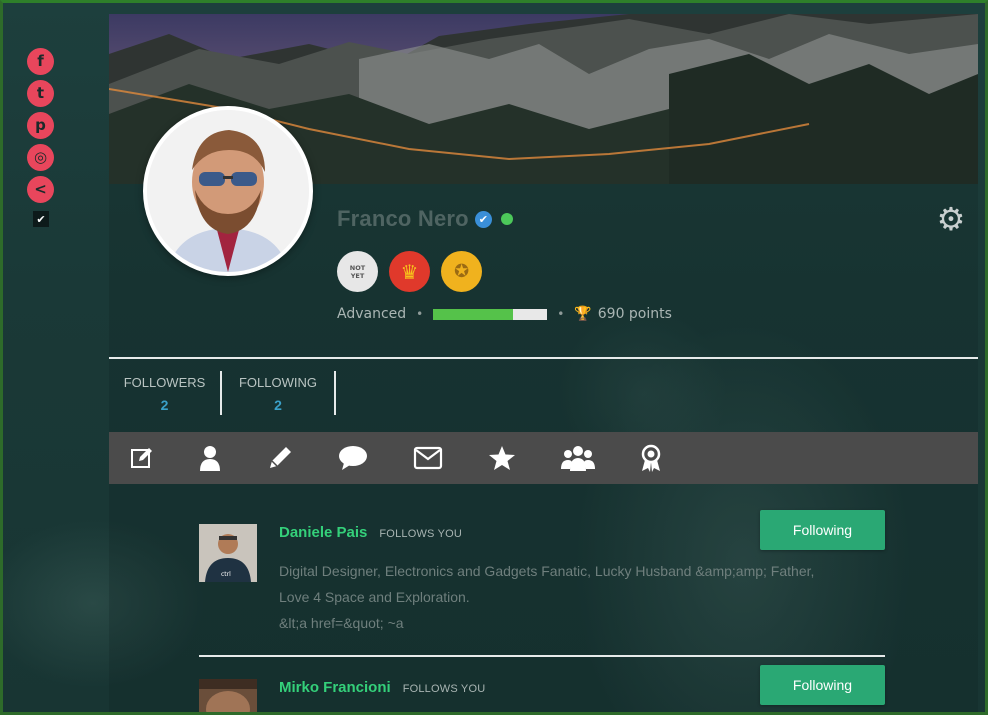  What do you see at coordinates (278, 405) in the screenshot?
I see `following-count: 2` at bounding box center [278, 405].